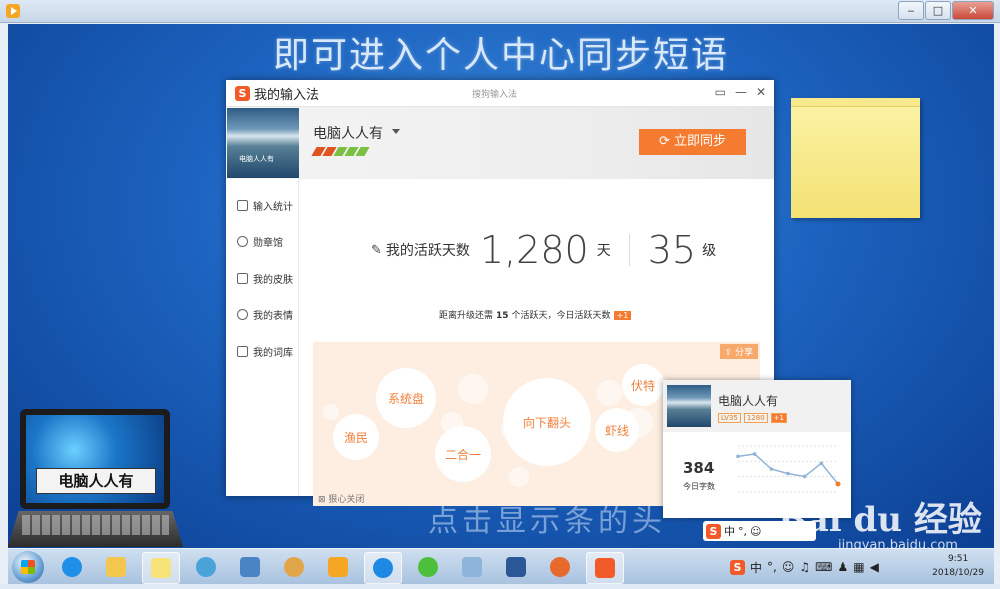 The height and width of the screenshot is (589, 1000). Describe the element at coordinates (273, 207) in the screenshot. I see `sidebar-item-label: 输入统计` at that location.